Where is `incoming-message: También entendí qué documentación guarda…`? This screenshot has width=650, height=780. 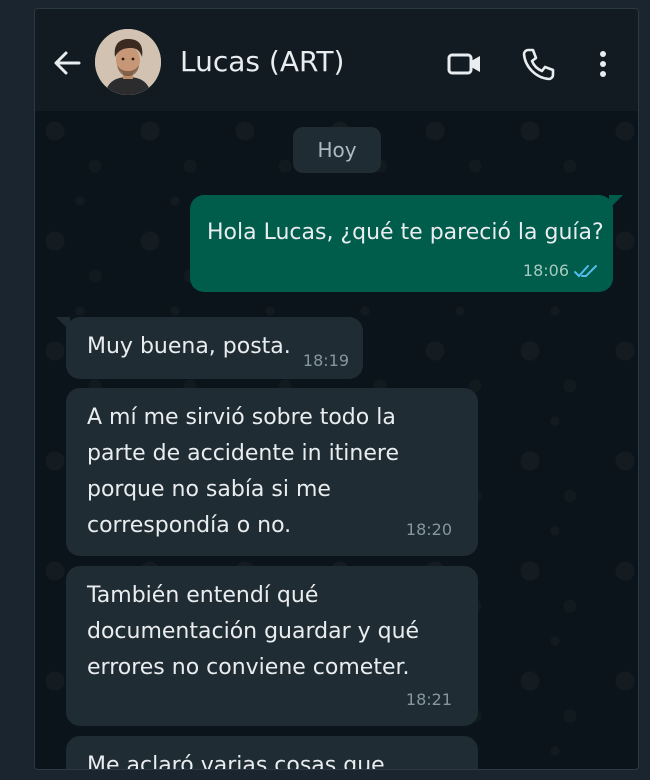 incoming-message: También entendí qué documentación guarda… is located at coordinates (272, 646).